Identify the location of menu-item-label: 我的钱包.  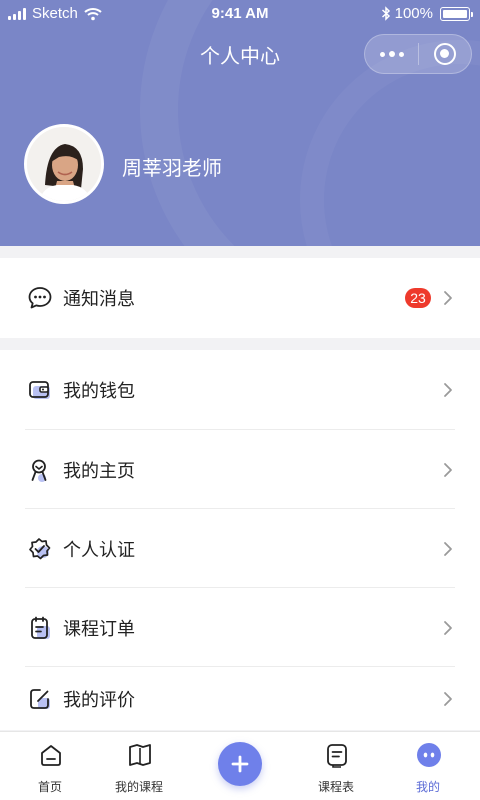
(99, 390).